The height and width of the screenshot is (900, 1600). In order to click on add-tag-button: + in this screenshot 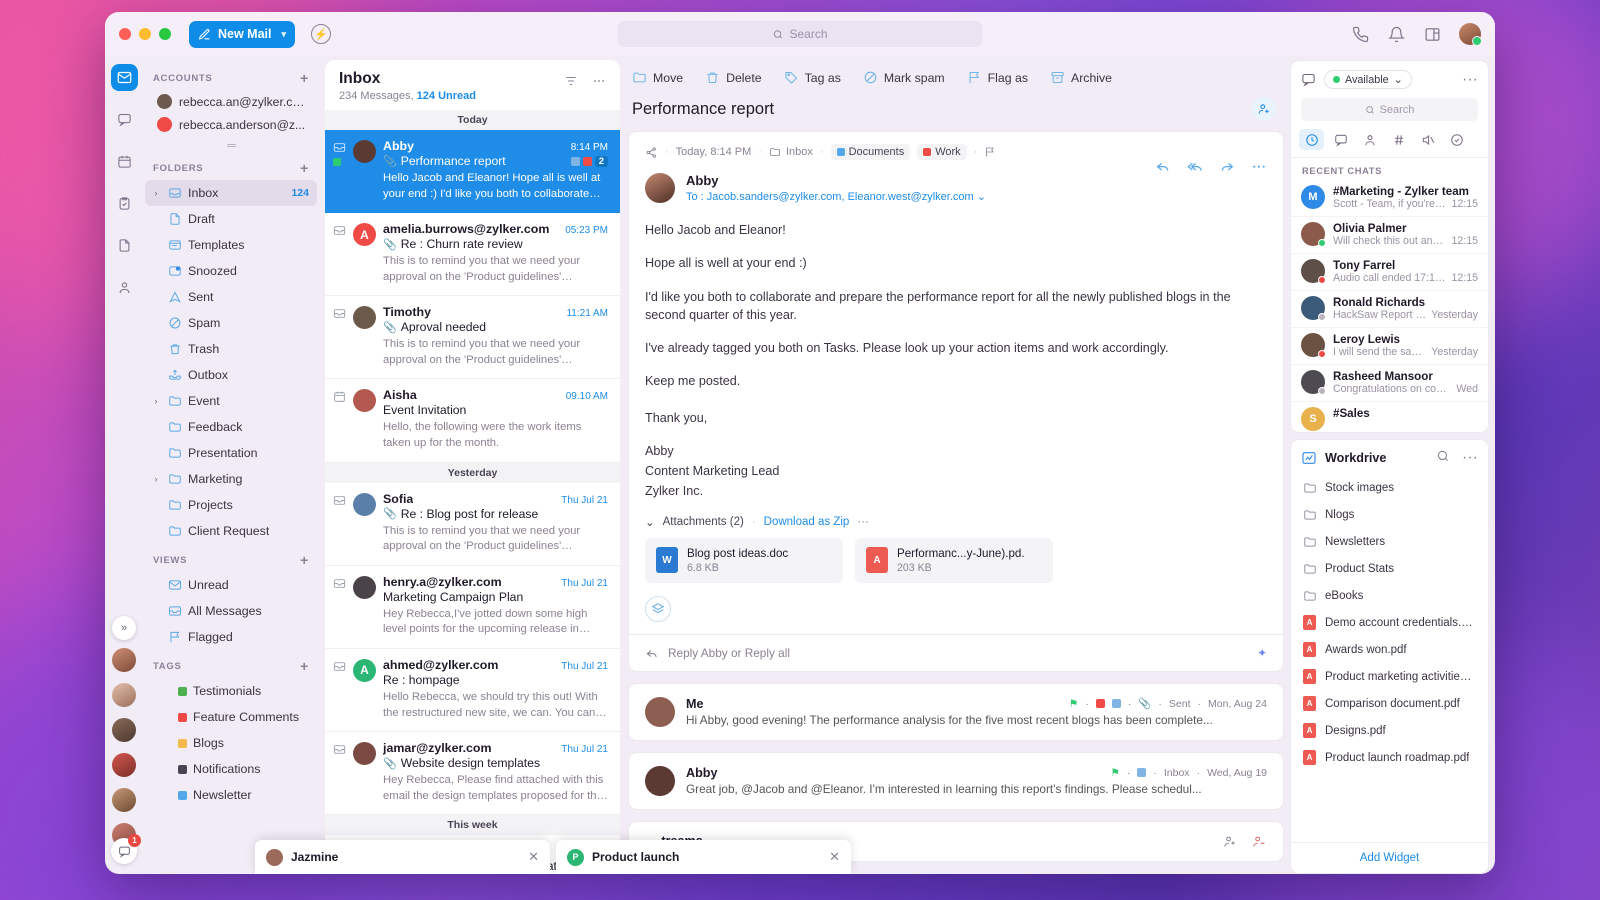, I will do `click(304, 666)`.